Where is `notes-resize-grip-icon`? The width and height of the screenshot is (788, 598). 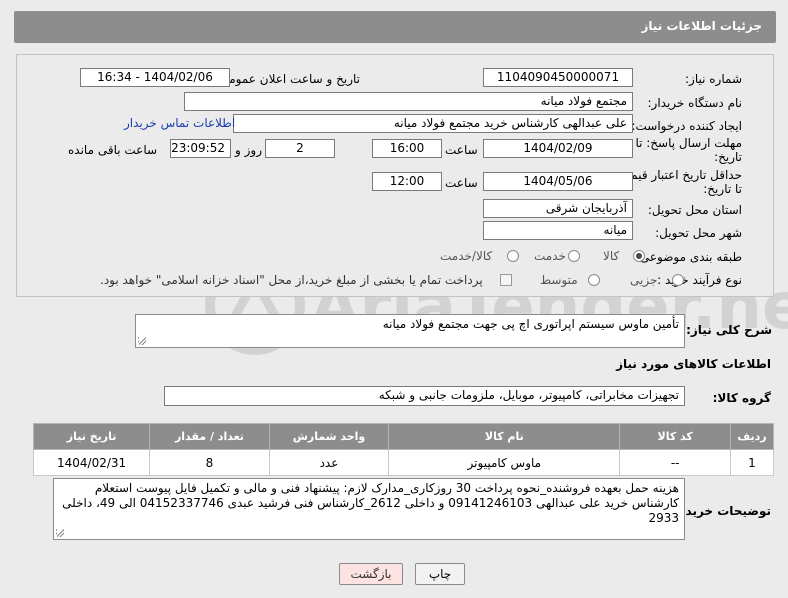 notes-resize-grip-icon is located at coordinates (60, 533).